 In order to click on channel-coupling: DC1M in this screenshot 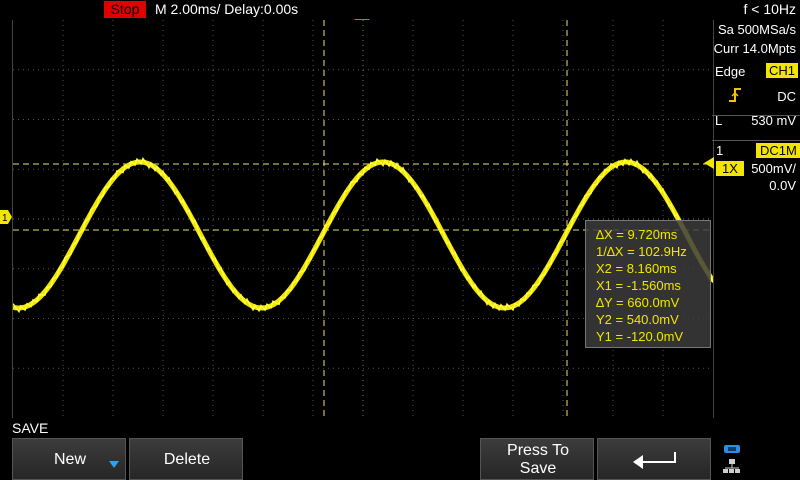, I will do `click(778, 150)`.